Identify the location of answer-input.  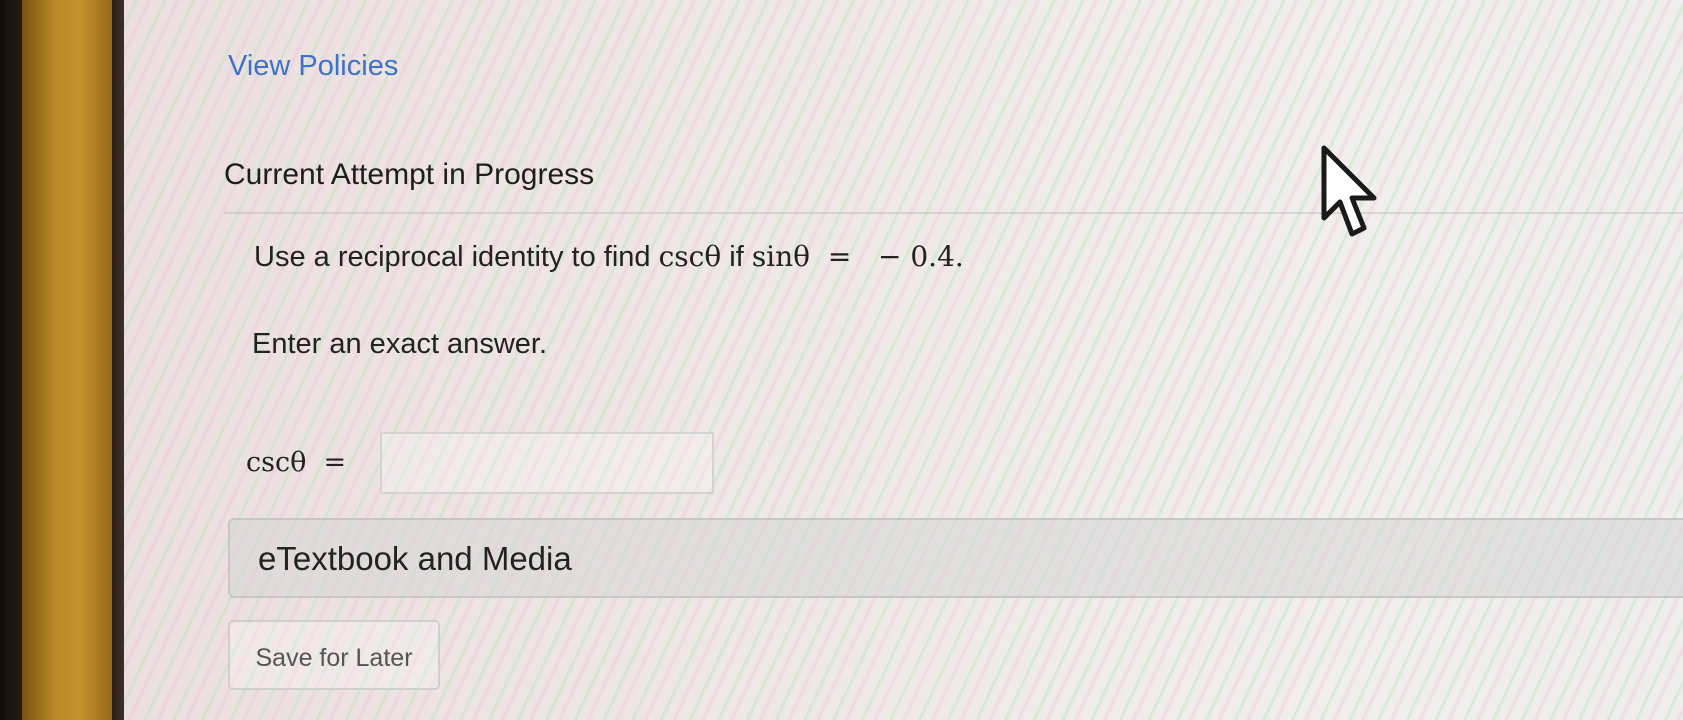
(547, 463).